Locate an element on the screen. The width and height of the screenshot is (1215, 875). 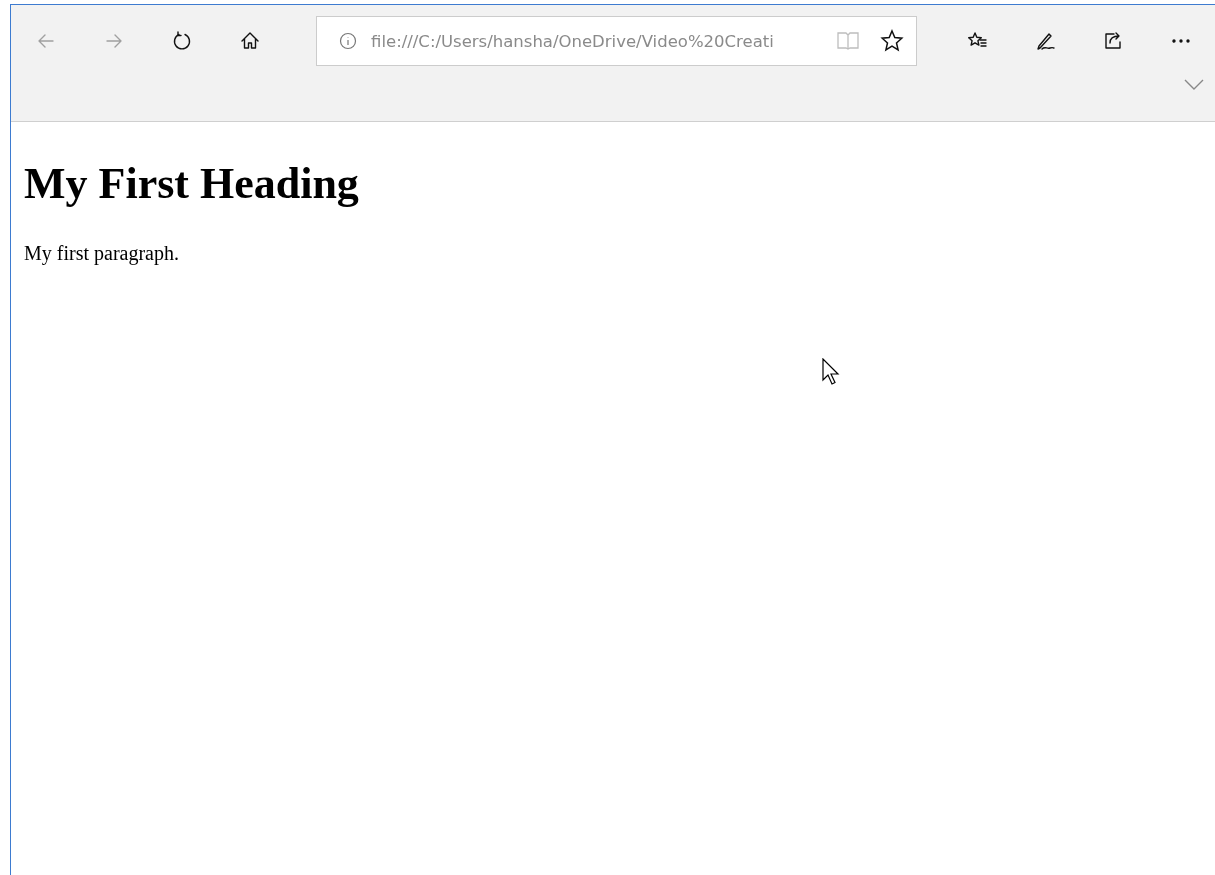
home-icon is located at coordinates (250, 41).